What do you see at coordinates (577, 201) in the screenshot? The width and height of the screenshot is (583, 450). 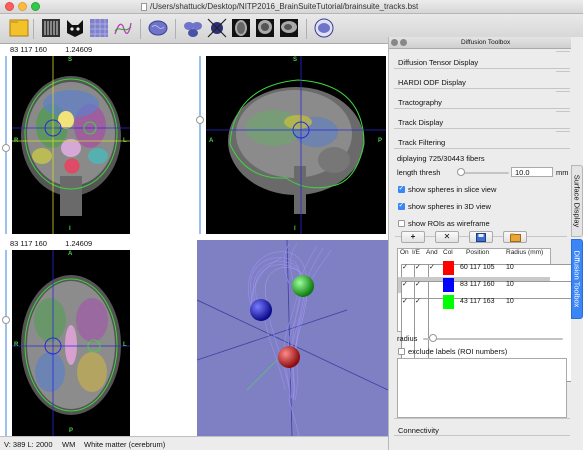 I see `tab-surface-display: Surface Display` at bounding box center [577, 201].